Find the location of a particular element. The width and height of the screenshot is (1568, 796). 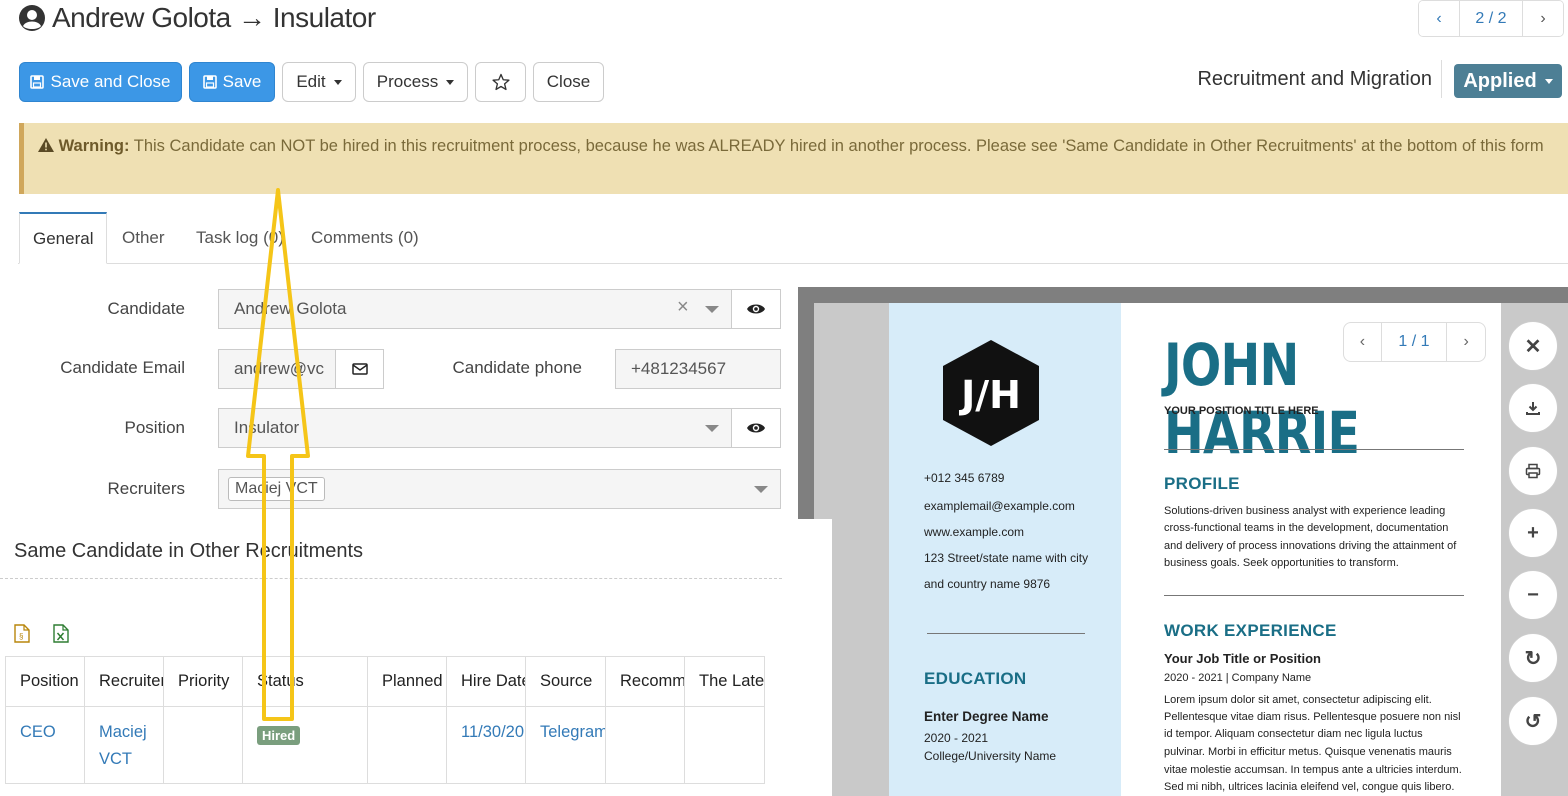

rotate-right-icon: ↻ is located at coordinates (1533, 658).